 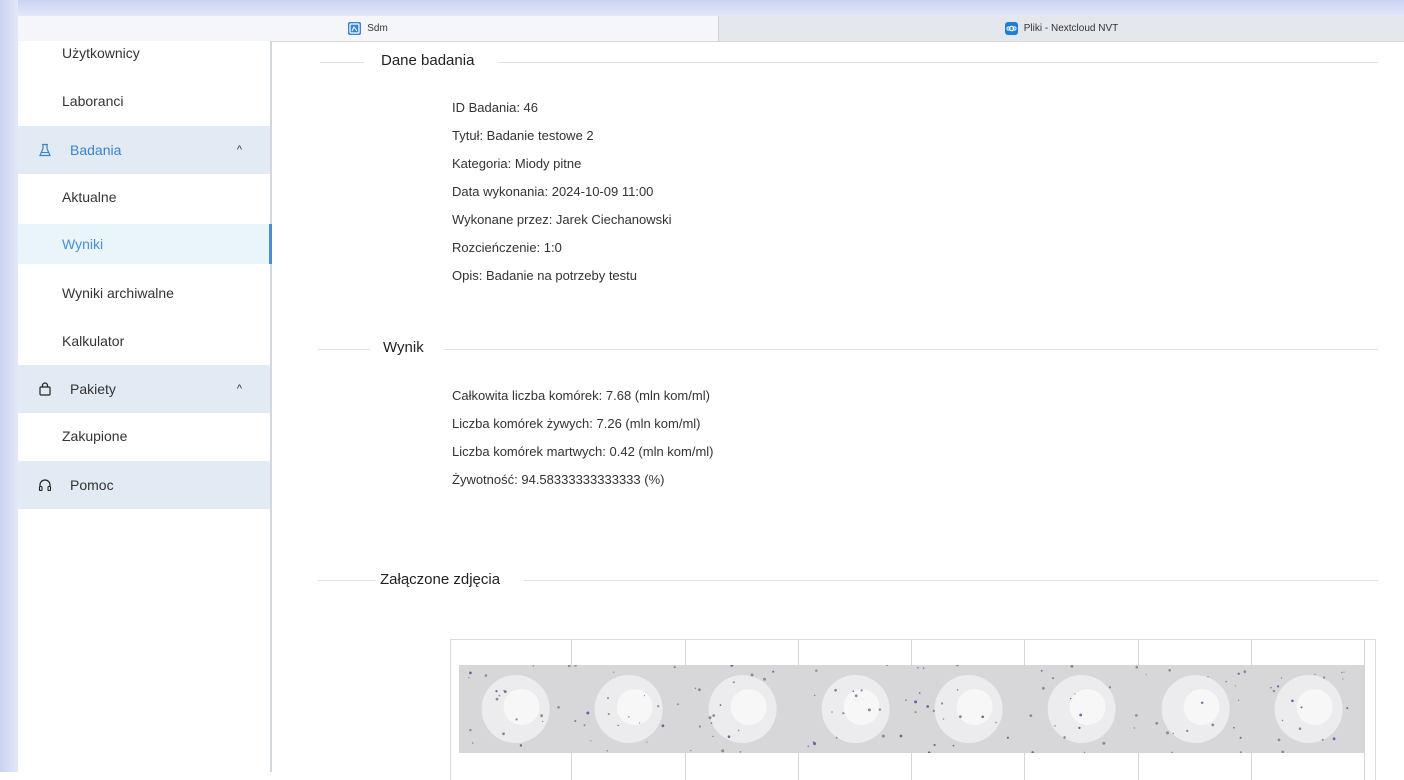 What do you see at coordinates (93, 341) in the screenshot?
I see `sidebar-item-label: Kalkulator` at bounding box center [93, 341].